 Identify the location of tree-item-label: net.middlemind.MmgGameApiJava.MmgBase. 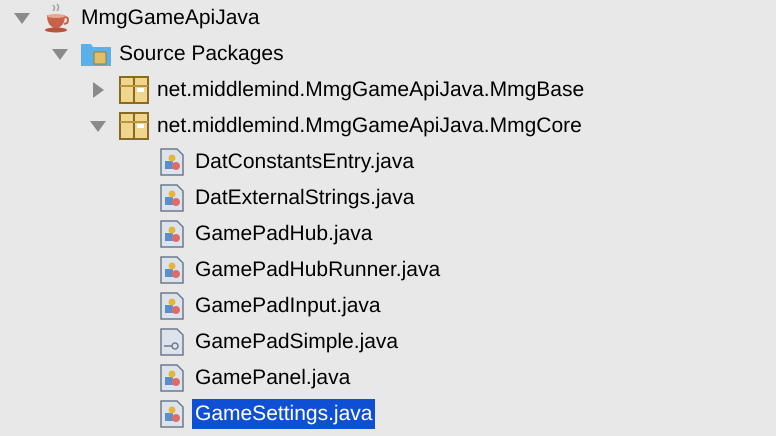
(371, 90).